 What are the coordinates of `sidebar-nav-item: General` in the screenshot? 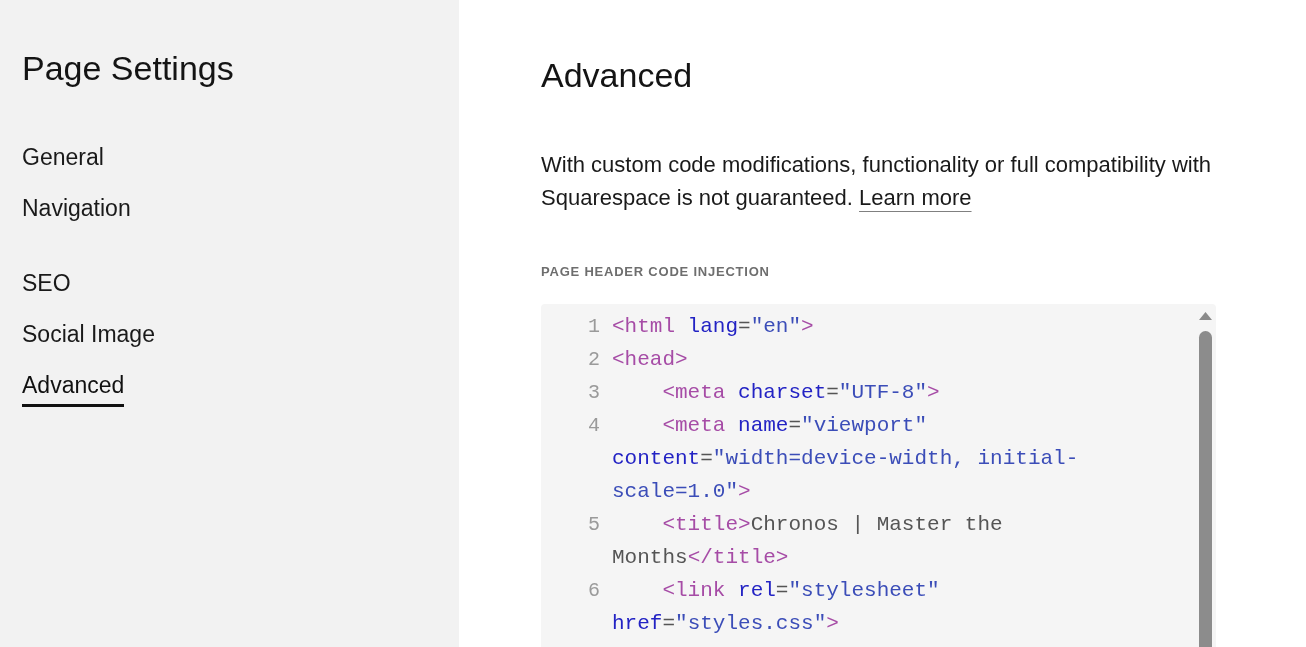 It's located at (63, 161).